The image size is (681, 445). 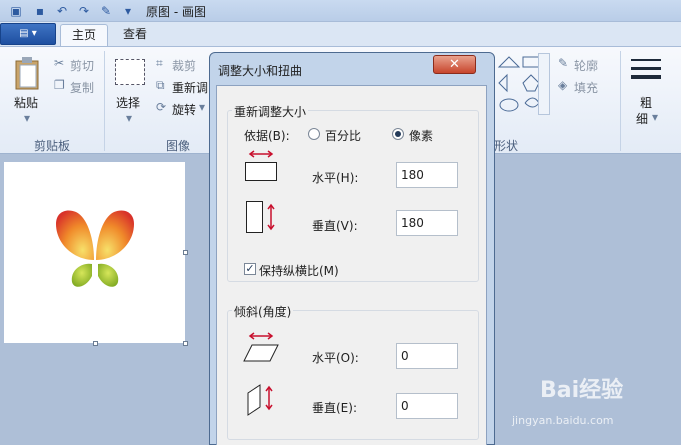 What do you see at coordinates (506, 146) in the screenshot?
I see `group-label-shapes: 形状` at bounding box center [506, 146].